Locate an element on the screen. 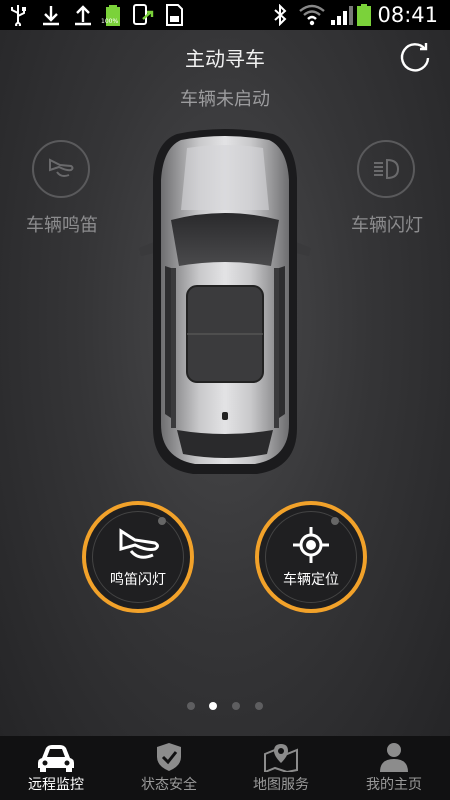 The width and height of the screenshot is (450, 800). tab-status-security: 状态安全 is located at coordinates (169, 768).